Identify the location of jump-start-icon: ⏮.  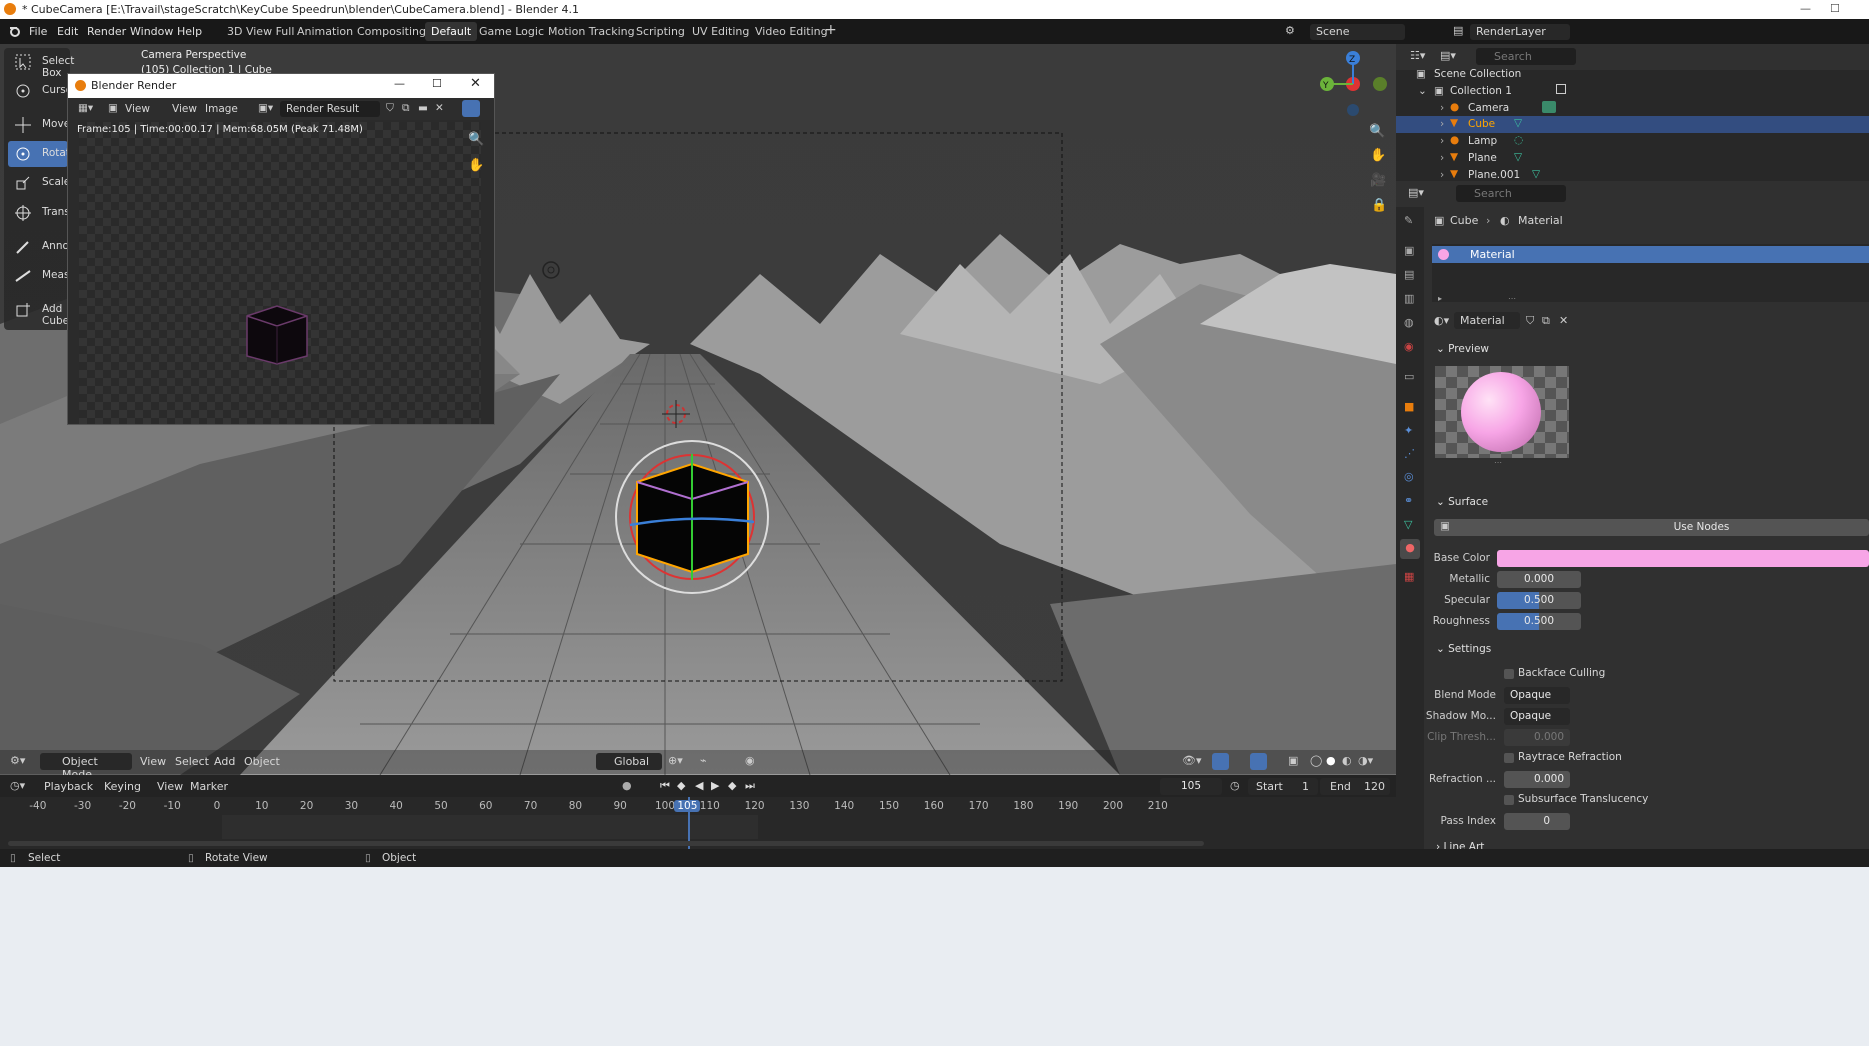
(665, 786).